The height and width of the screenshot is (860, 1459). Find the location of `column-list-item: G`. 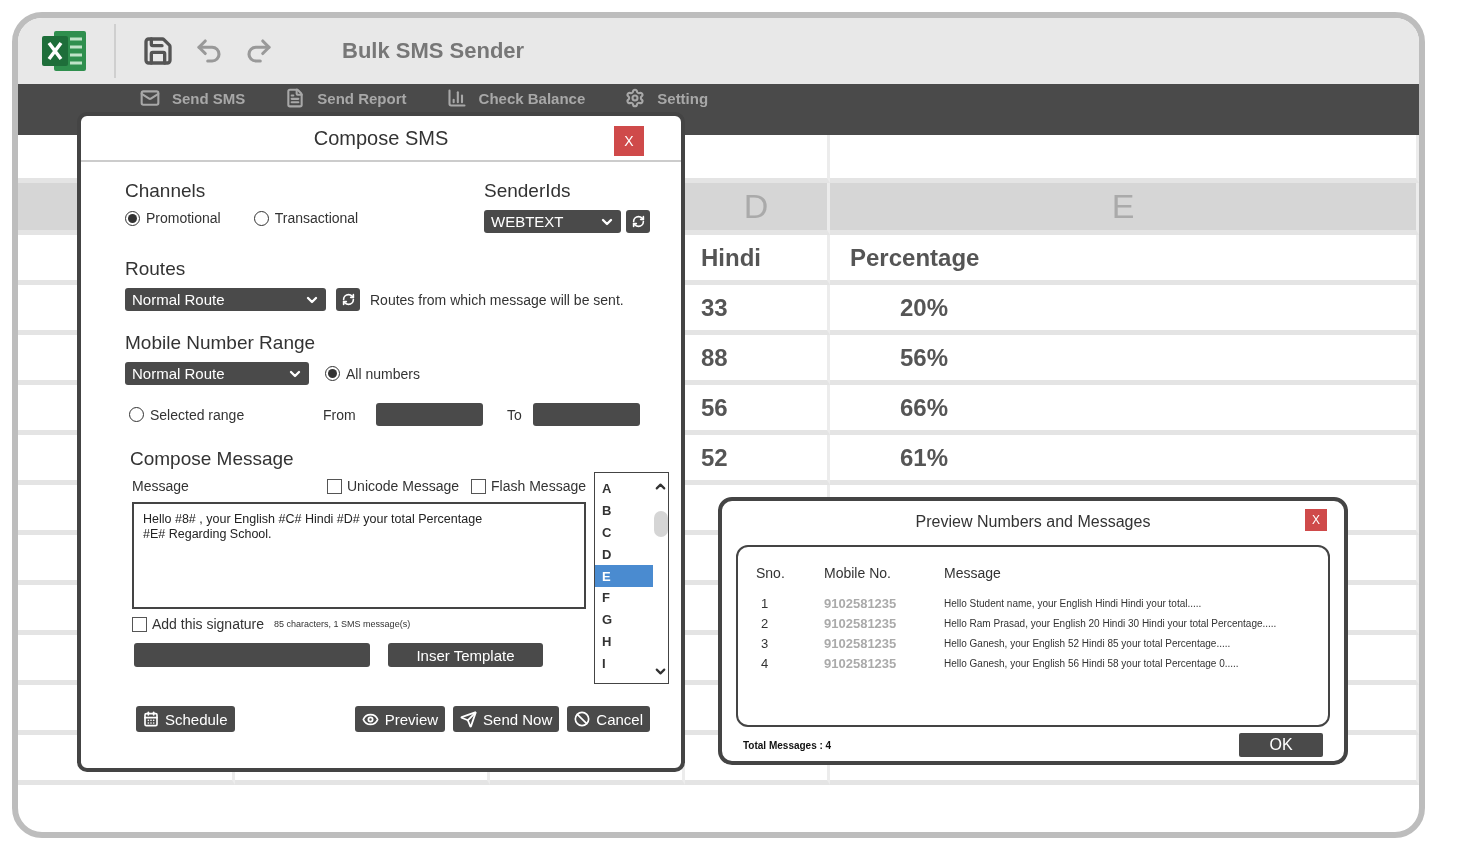

column-list-item: G is located at coordinates (624, 619).